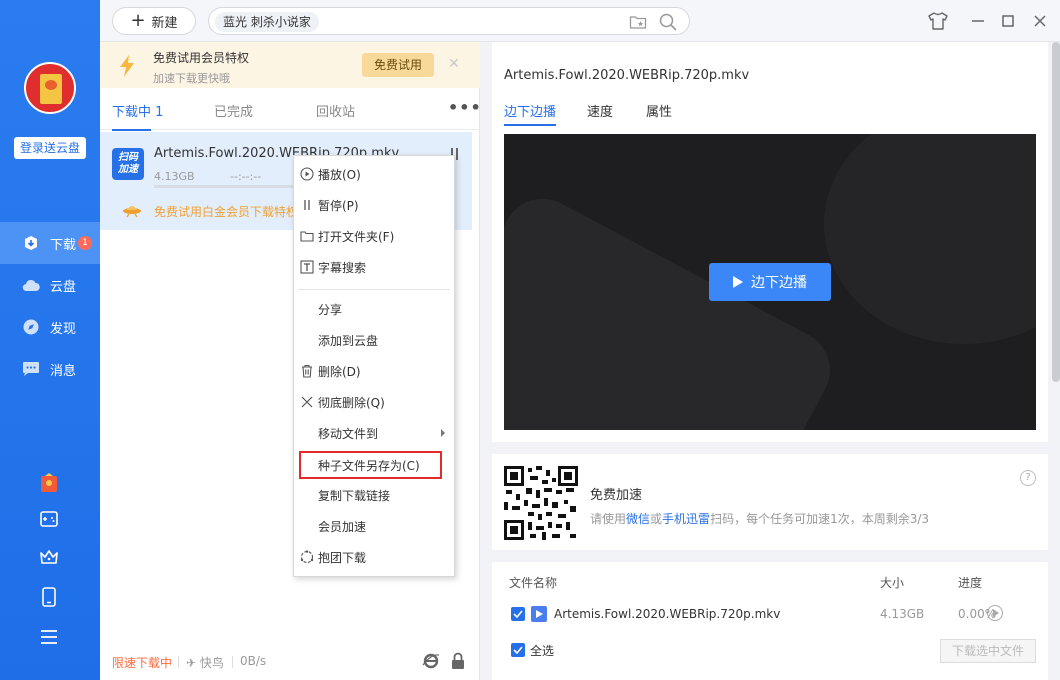 The height and width of the screenshot is (680, 1060). Describe the element at coordinates (616, 495) in the screenshot. I see `free-speedup-title: 免费加速` at that location.